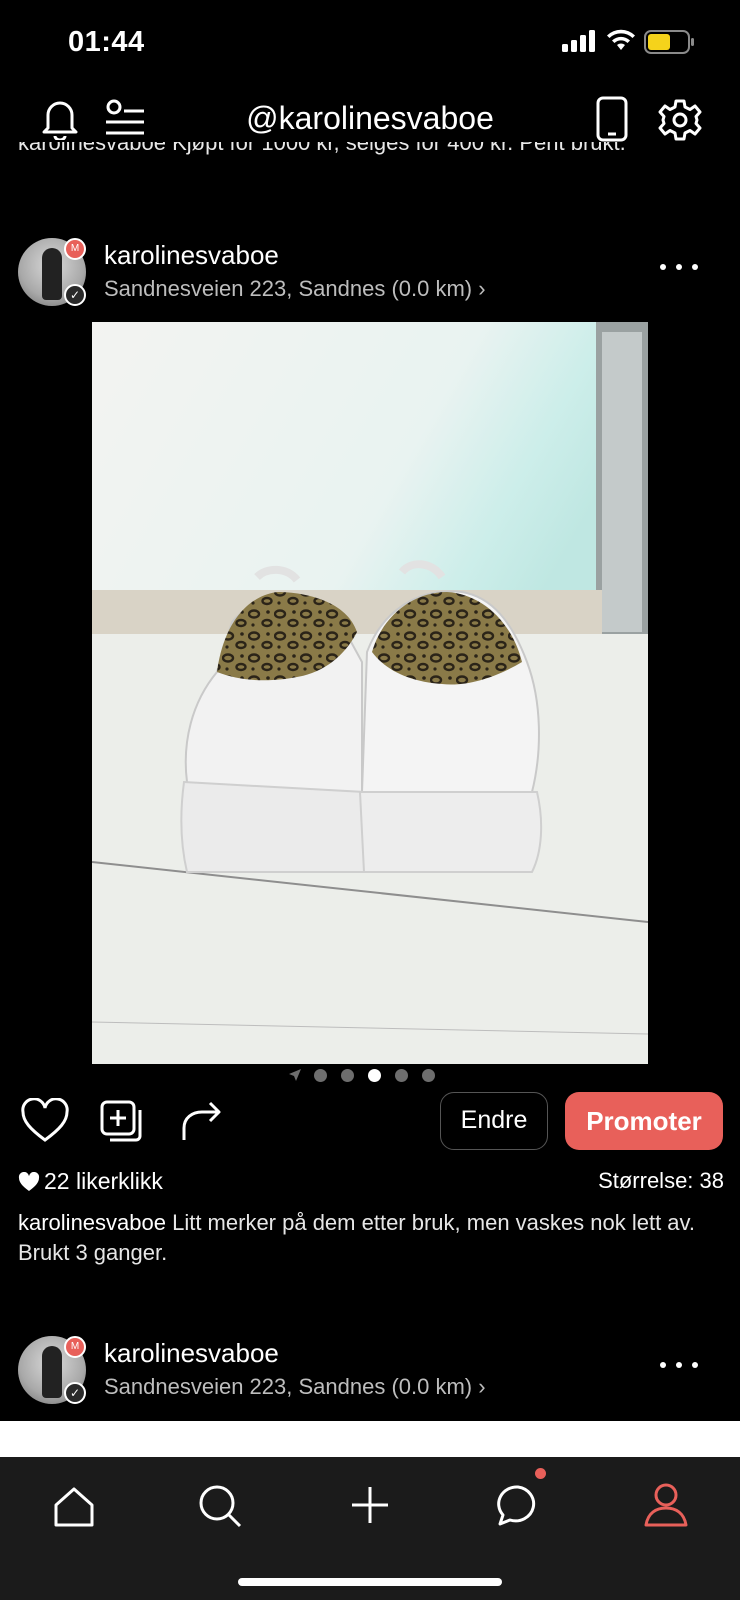 The height and width of the screenshot is (1600, 740). Describe the element at coordinates (370, 1582) in the screenshot. I see `home-indicator` at that location.